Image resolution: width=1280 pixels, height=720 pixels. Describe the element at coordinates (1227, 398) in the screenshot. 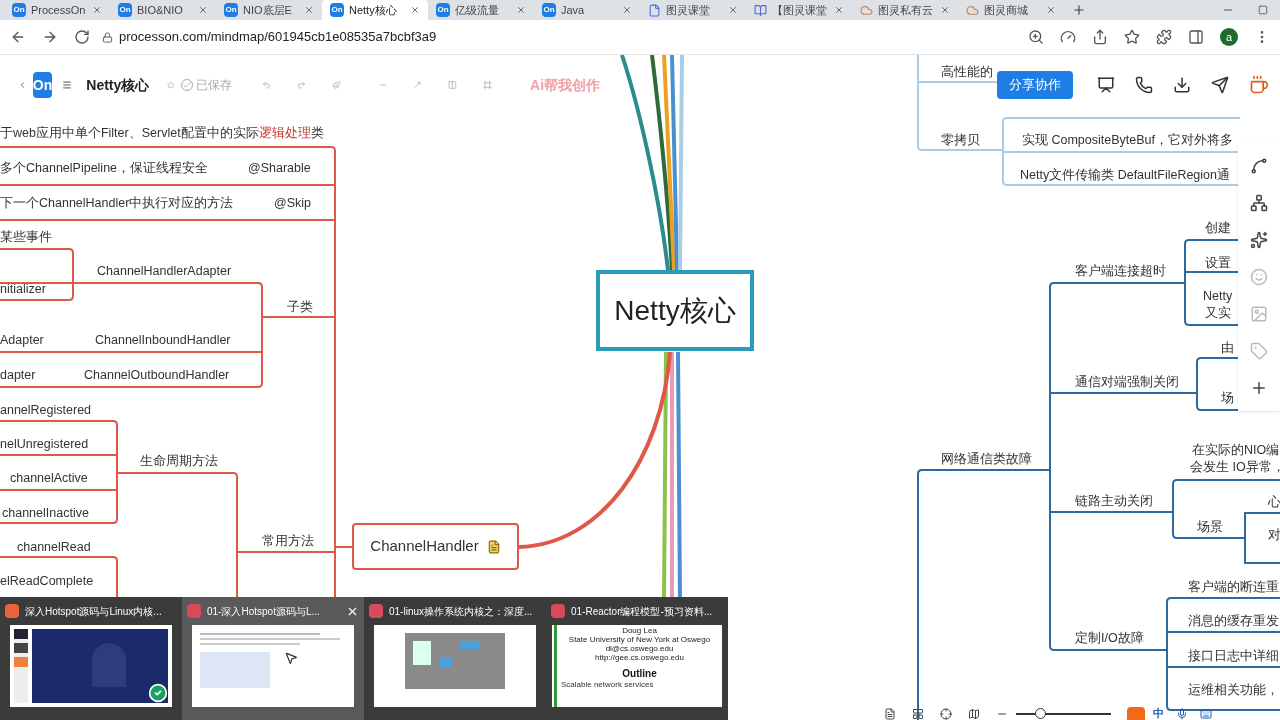

I see `node-text: 场` at that location.